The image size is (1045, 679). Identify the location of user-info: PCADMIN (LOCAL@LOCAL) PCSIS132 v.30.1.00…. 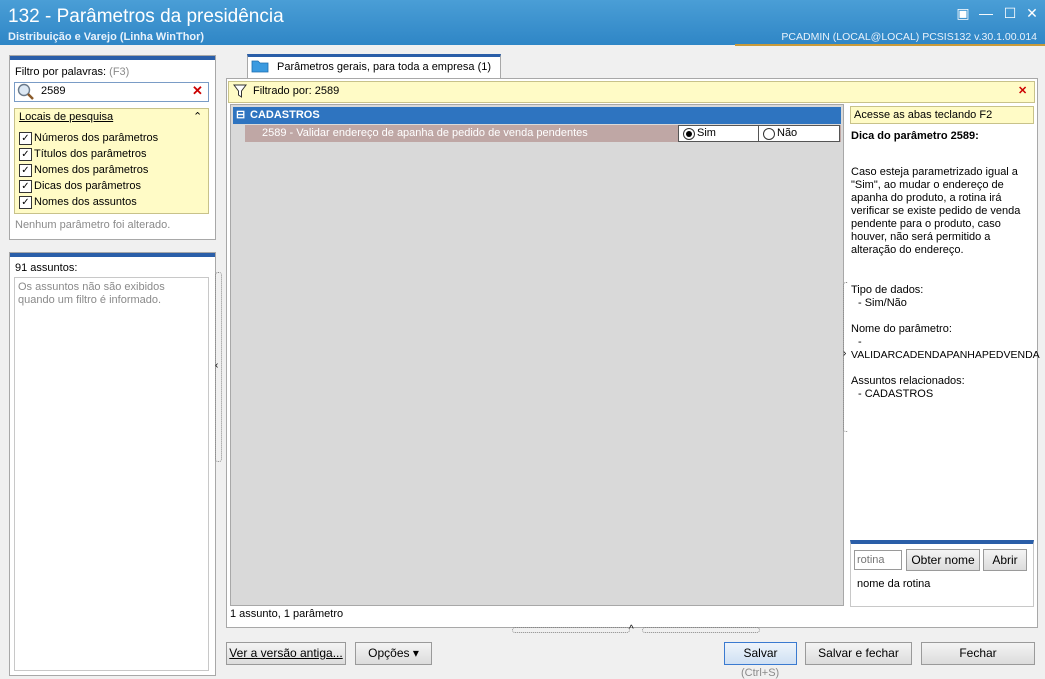
(909, 37).